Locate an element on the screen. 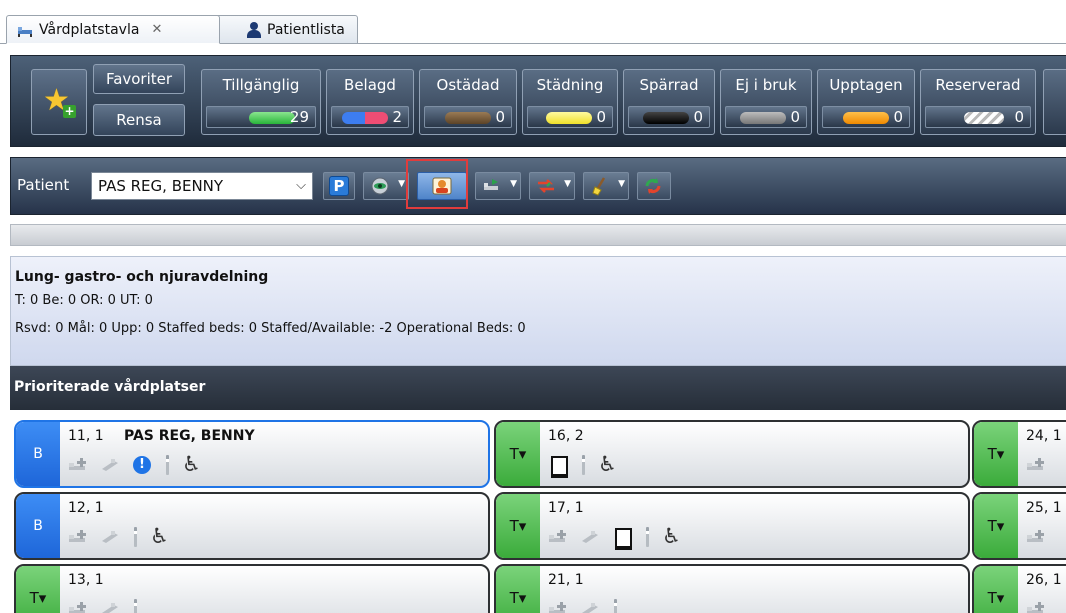  bed-card-17-1: T▾ 17, 1 is located at coordinates (732, 526).